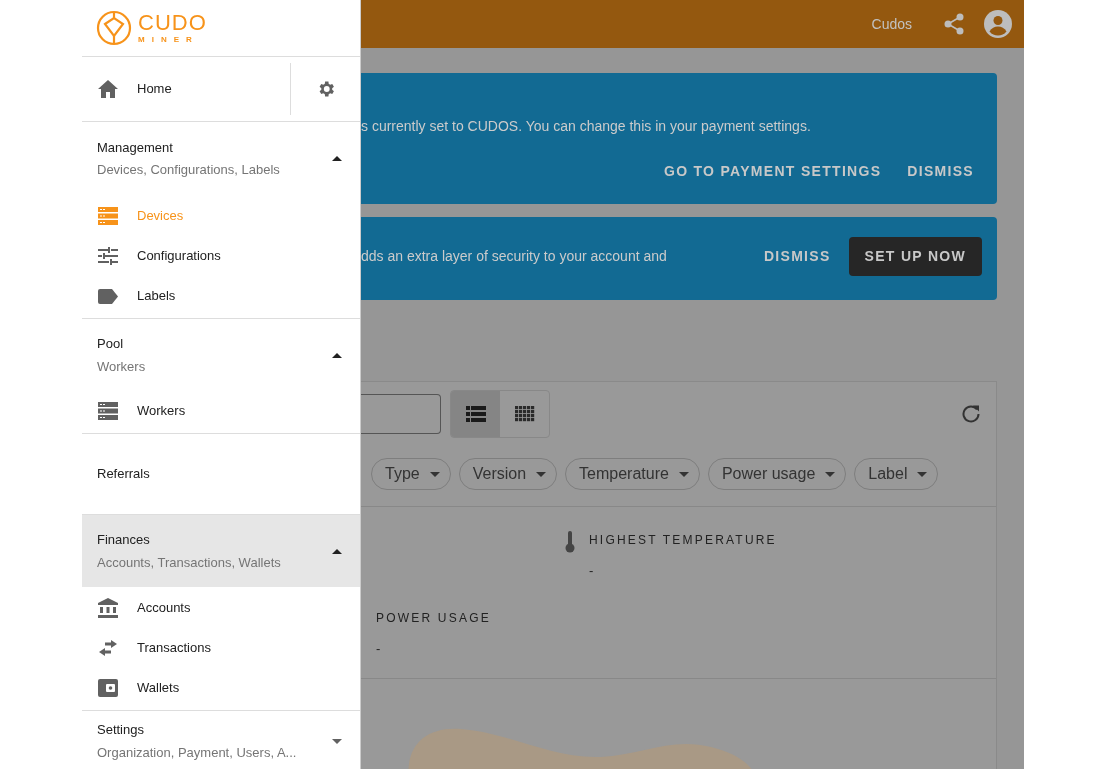 The height and width of the screenshot is (769, 1107). Describe the element at coordinates (221, 648) in the screenshot. I see `nav-item: Transactions` at that location.